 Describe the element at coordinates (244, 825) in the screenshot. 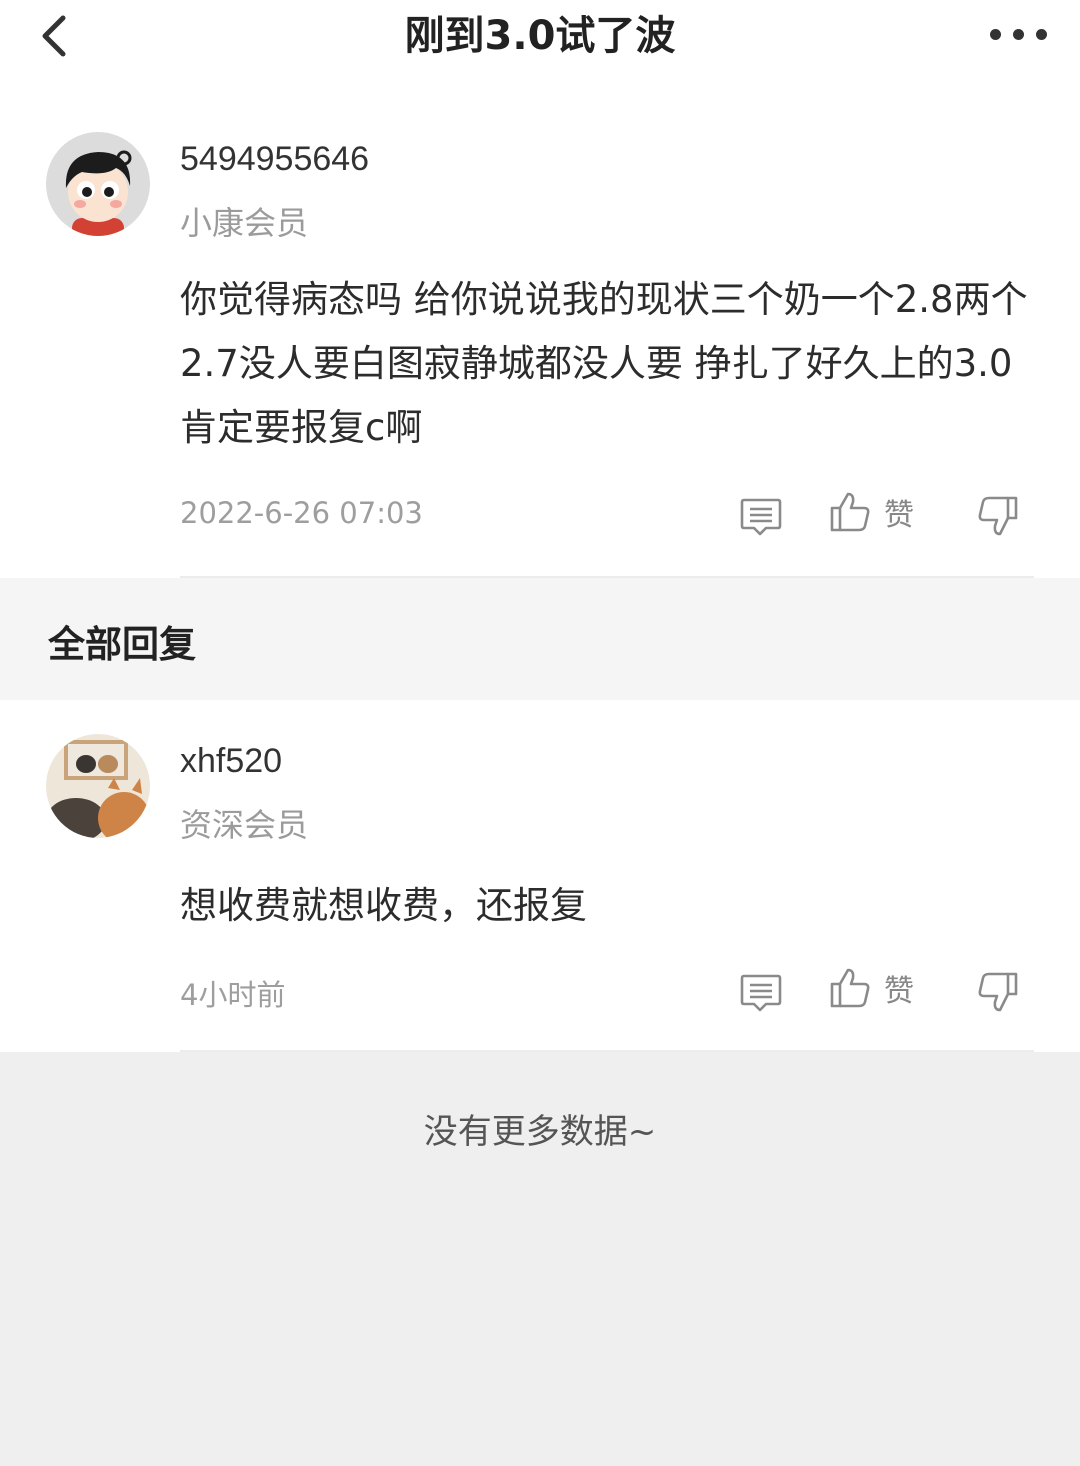

I see `member-level: 资深会员` at that location.